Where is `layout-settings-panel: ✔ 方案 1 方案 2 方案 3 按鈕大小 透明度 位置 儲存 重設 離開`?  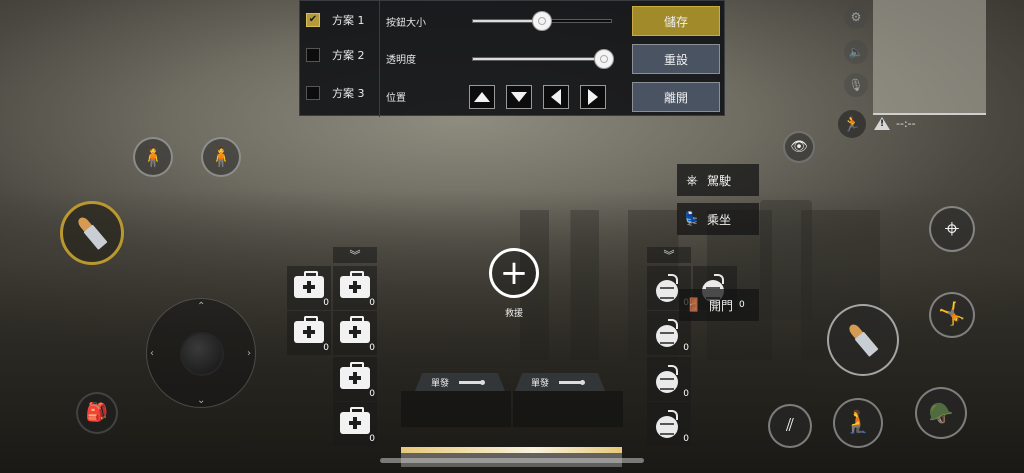
layout-settings-panel: ✔ 方案 1 方案 2 方案 3 按鈕大小 透明度 位置 儲存 重設 離開 is located at coordinates (512, 58).